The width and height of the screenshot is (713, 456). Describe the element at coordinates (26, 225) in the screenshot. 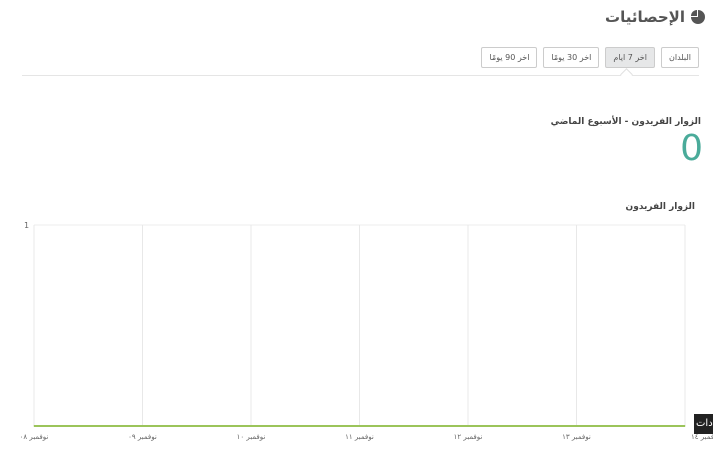

I see `y-tick-label: 1` at that location.